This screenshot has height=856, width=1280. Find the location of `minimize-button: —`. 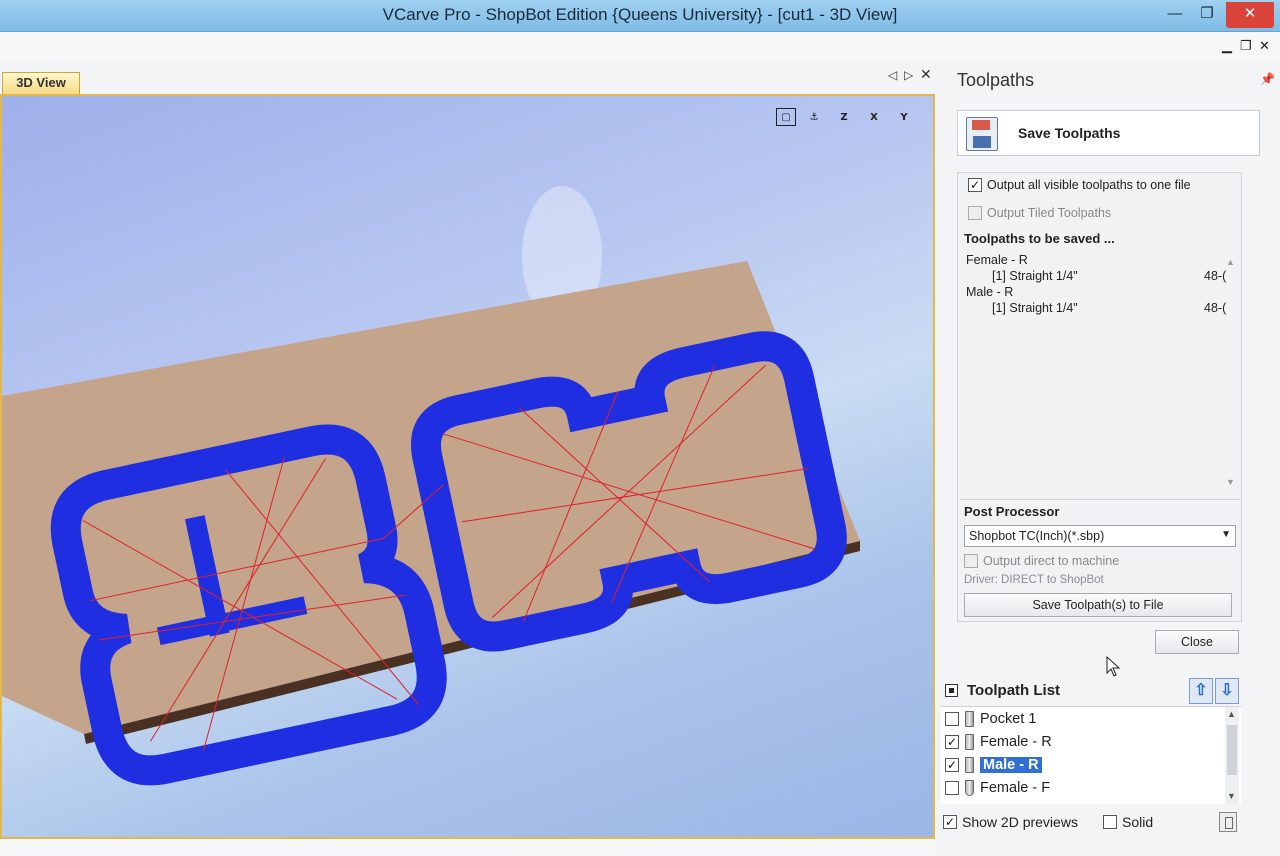

minimize-button: — is located at coordinates (1175, 15).